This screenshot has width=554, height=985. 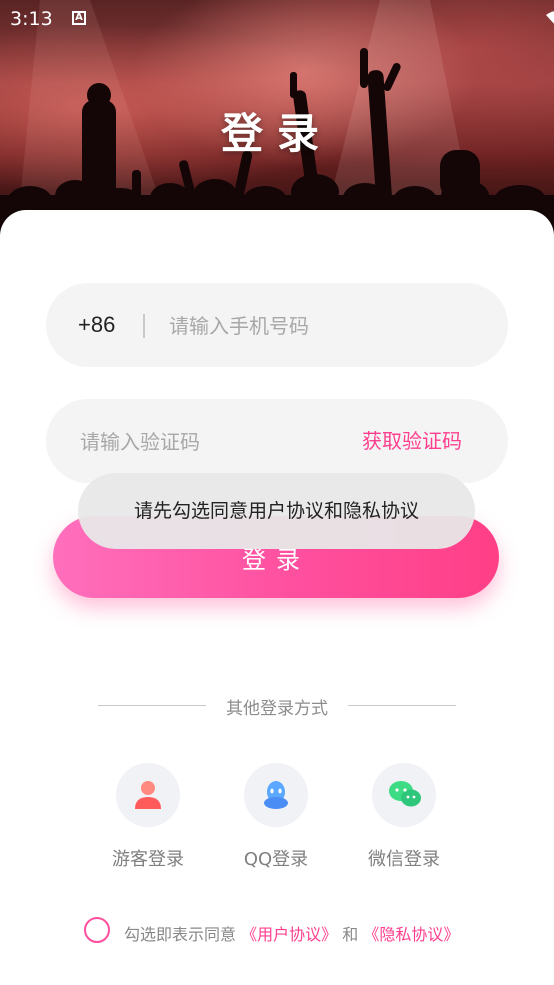 I want to click on qq-login-icon-wrap, so click(x=276, y=795).